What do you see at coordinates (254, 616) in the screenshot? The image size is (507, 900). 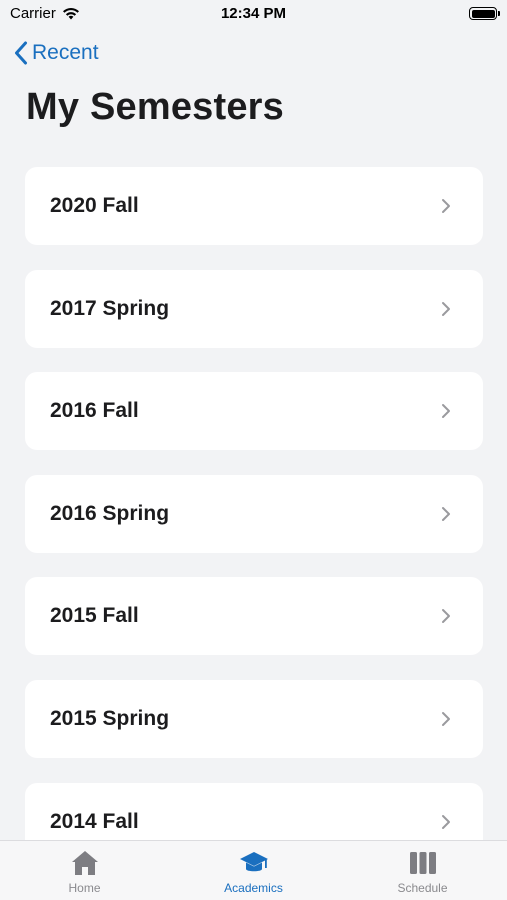 I see `semester-row: 2015 Fall` at bounding box center [254, 616].